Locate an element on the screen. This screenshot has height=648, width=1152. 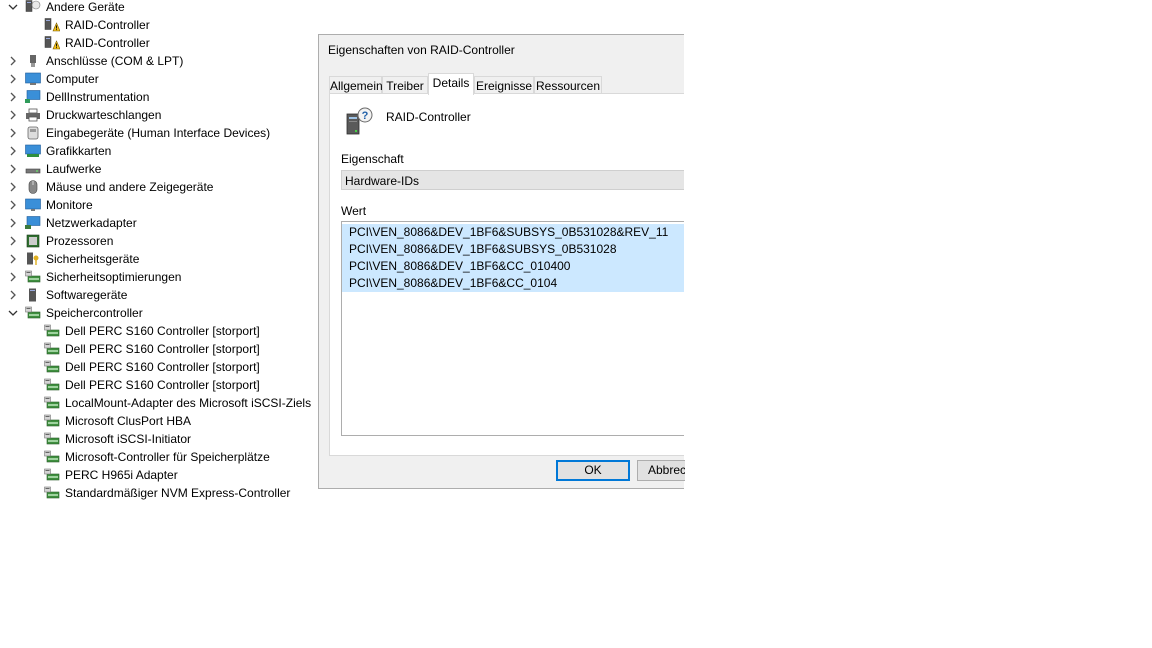
mouse-icon is located at coordinates (33, 187).